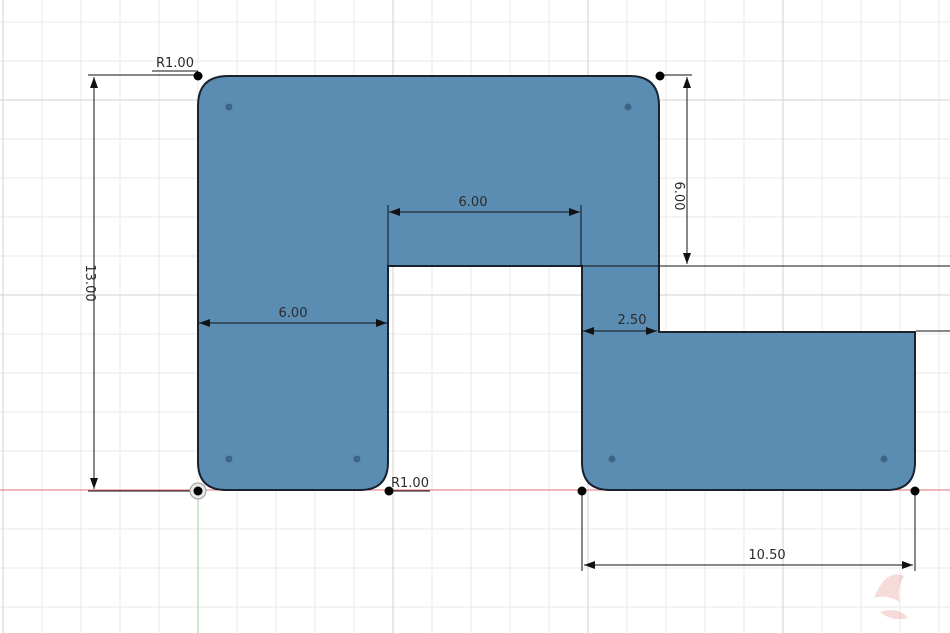  Describe the element at coordinates (198, 491) in the screenshot. I see `origin-point` at that location.